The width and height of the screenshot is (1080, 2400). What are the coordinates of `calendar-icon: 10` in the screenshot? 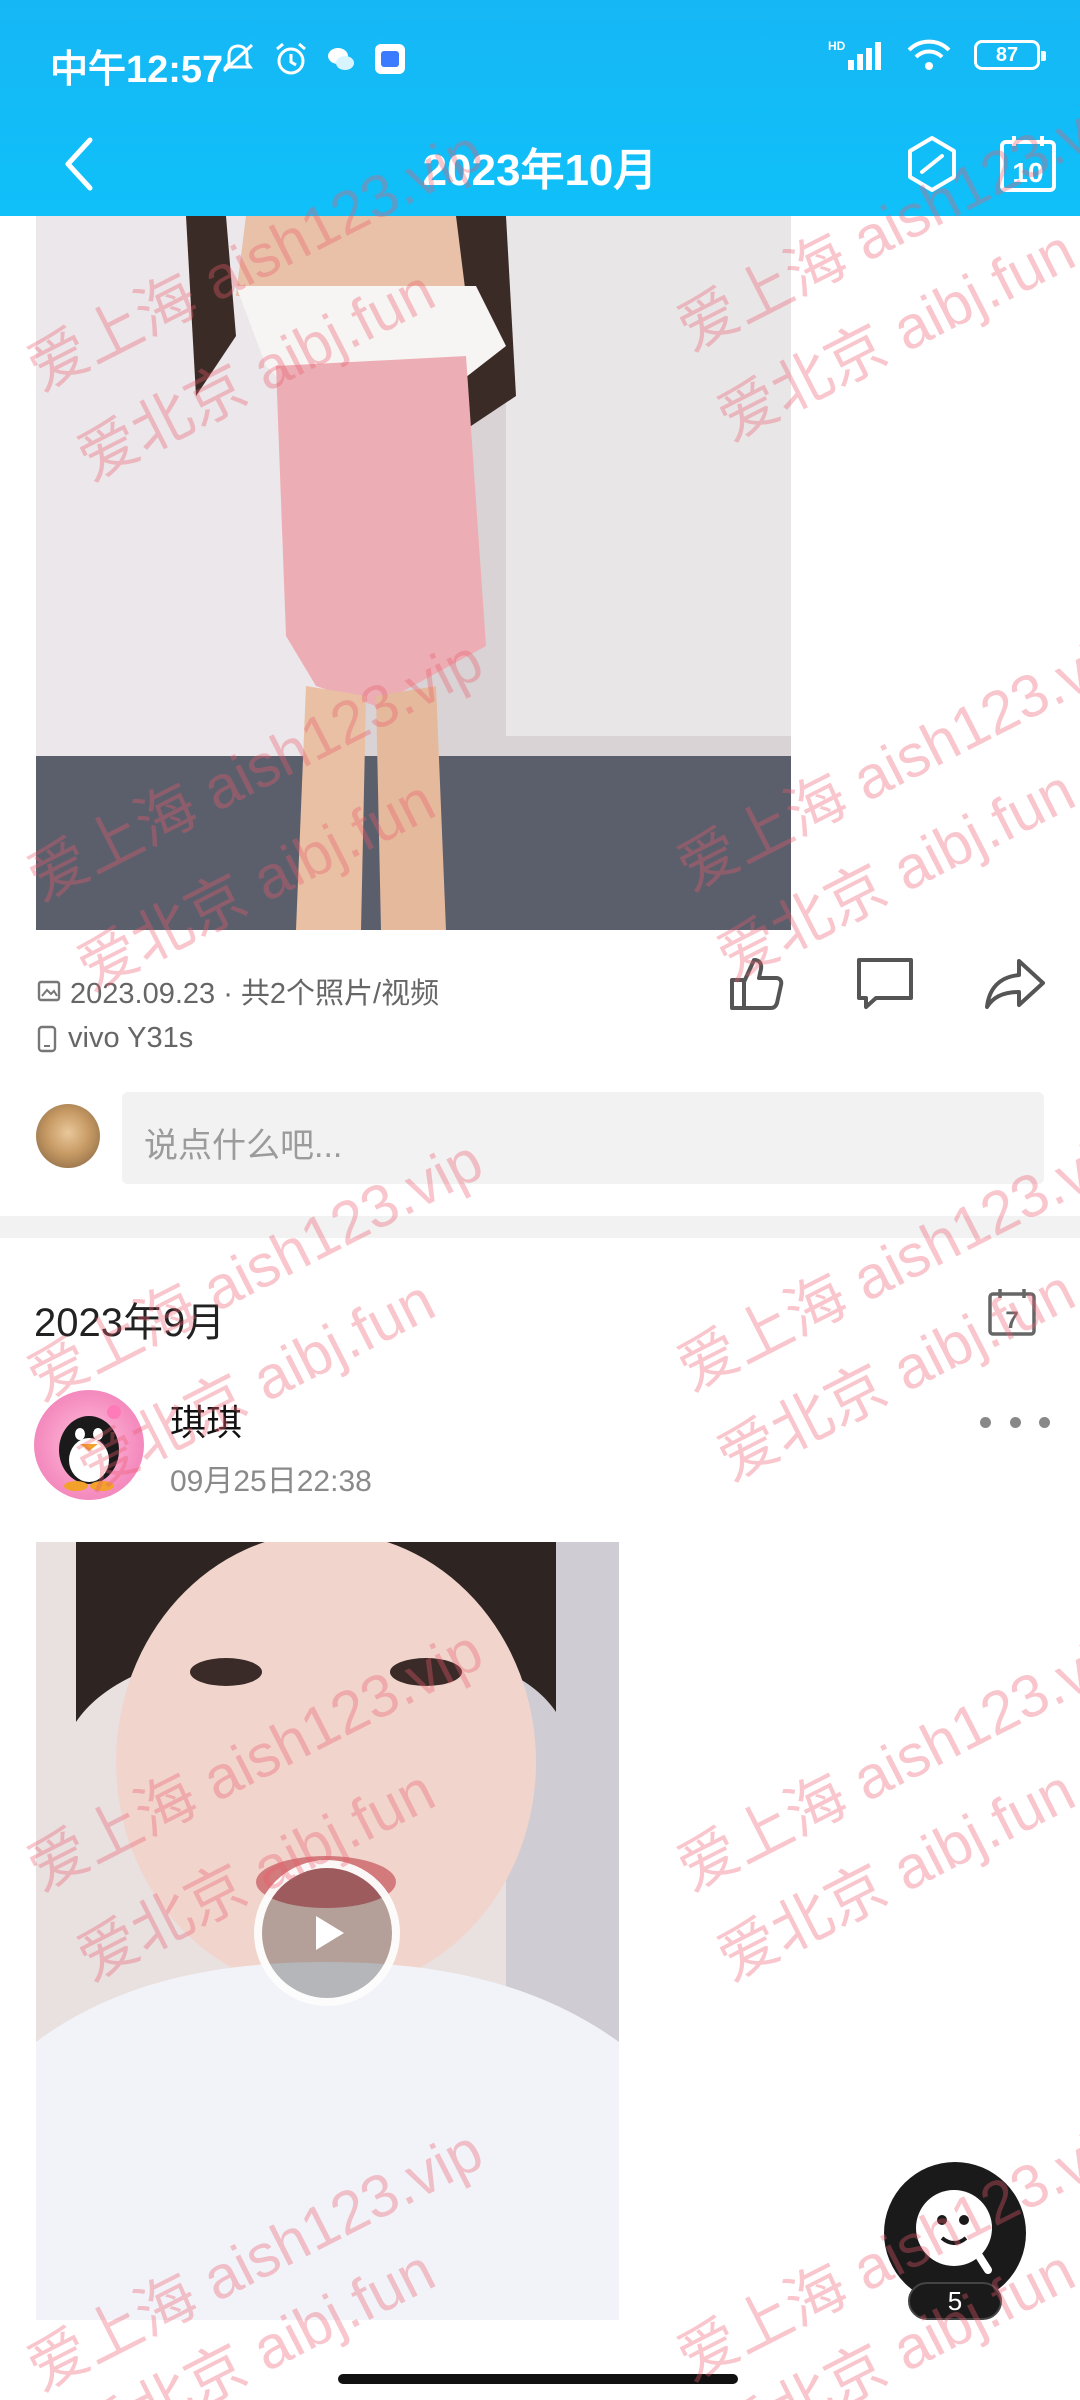 It's located at (1028, 164).